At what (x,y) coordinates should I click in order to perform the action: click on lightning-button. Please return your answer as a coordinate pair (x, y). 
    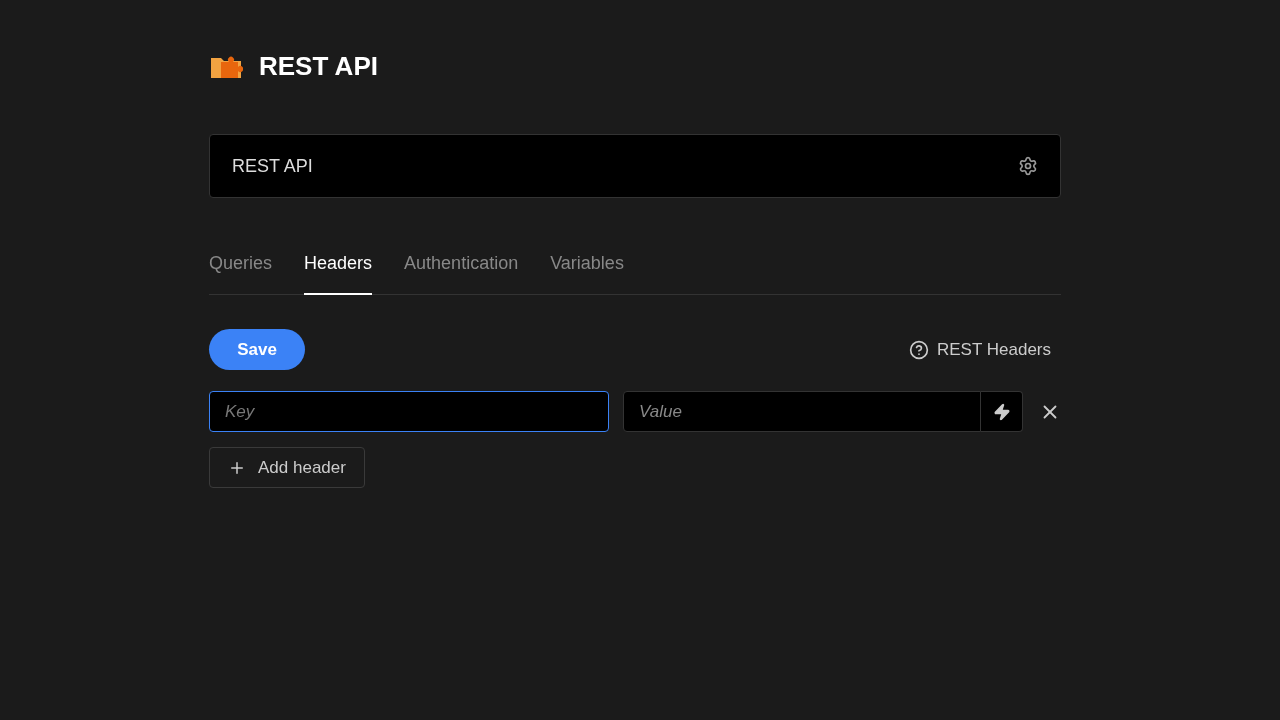
    Looking at the image, I should click on (1002, 411).